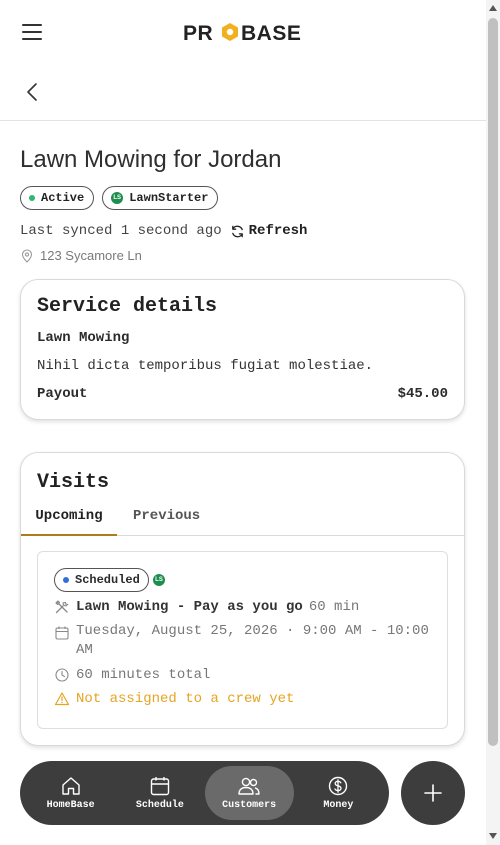 The width and height of the screenshot is (500, 845). Describe the element at coordinates (166, 522) in the screenshot. I see `tab-previous: Previous` at that location.